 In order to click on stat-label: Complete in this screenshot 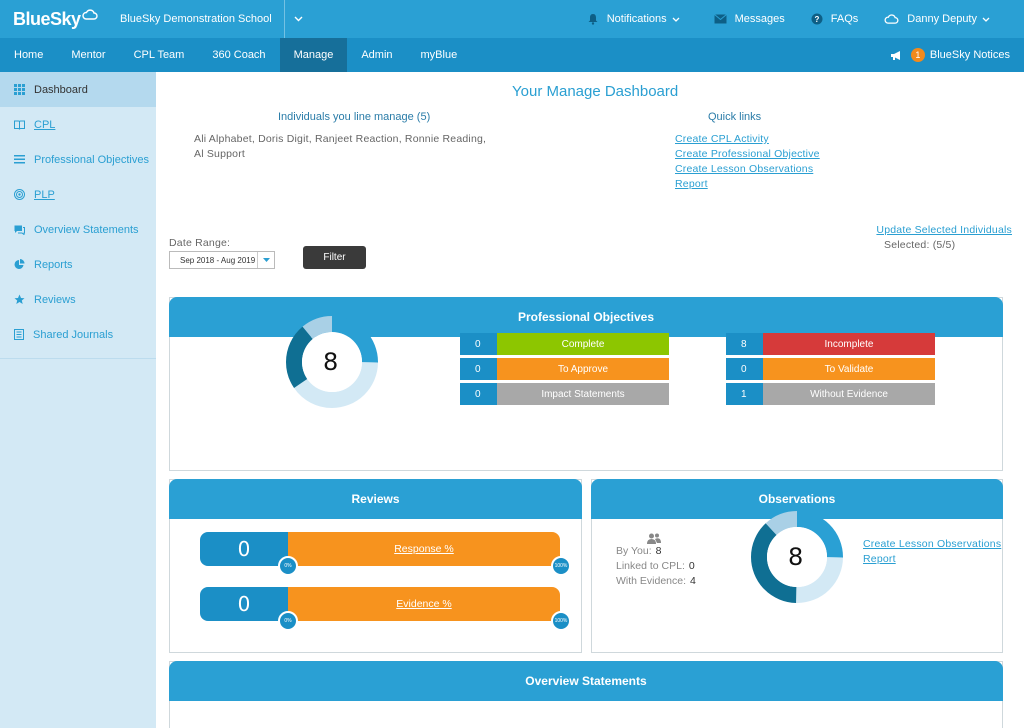, I will do `click(583, 344)`.